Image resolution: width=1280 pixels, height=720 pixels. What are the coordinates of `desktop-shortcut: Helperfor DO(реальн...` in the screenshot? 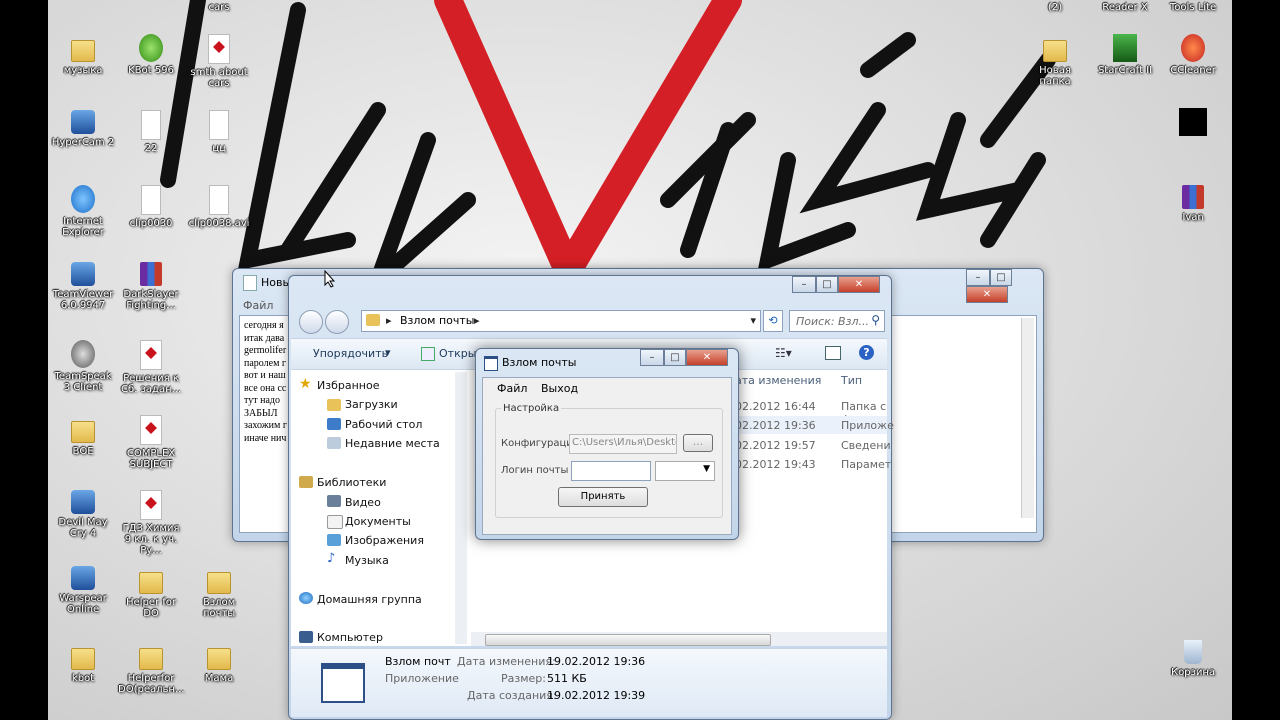 It's located at (151, 668).